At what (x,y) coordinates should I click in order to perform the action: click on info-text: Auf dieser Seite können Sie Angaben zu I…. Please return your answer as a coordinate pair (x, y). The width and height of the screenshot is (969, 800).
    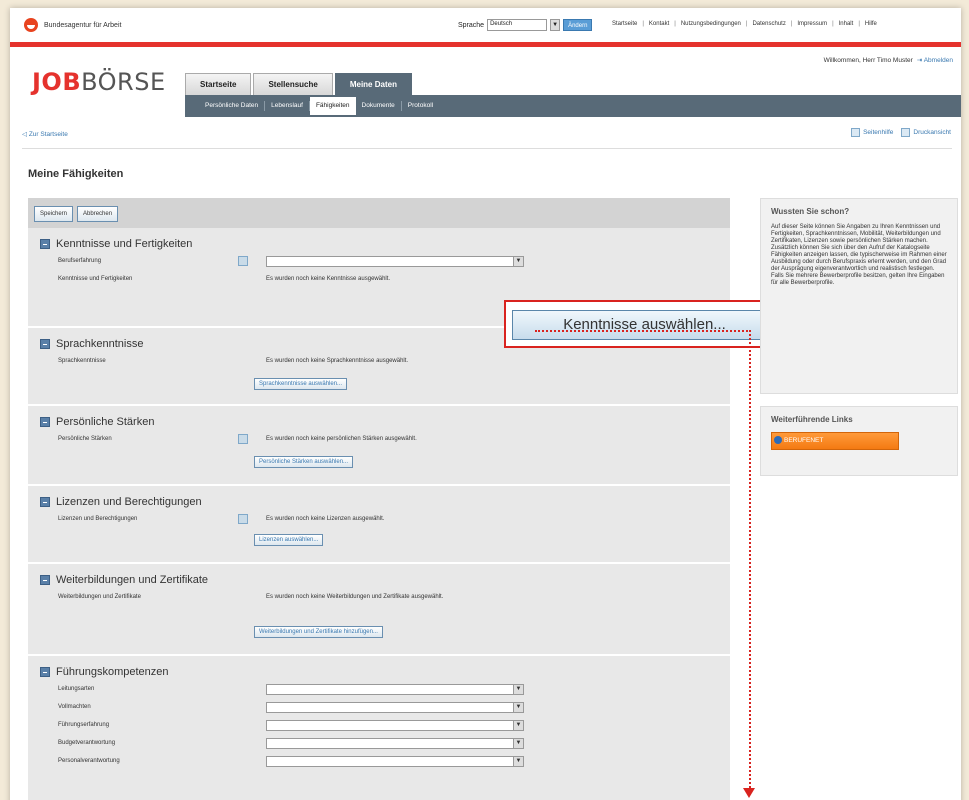
    Looking at the image, I should click on (859, 255).